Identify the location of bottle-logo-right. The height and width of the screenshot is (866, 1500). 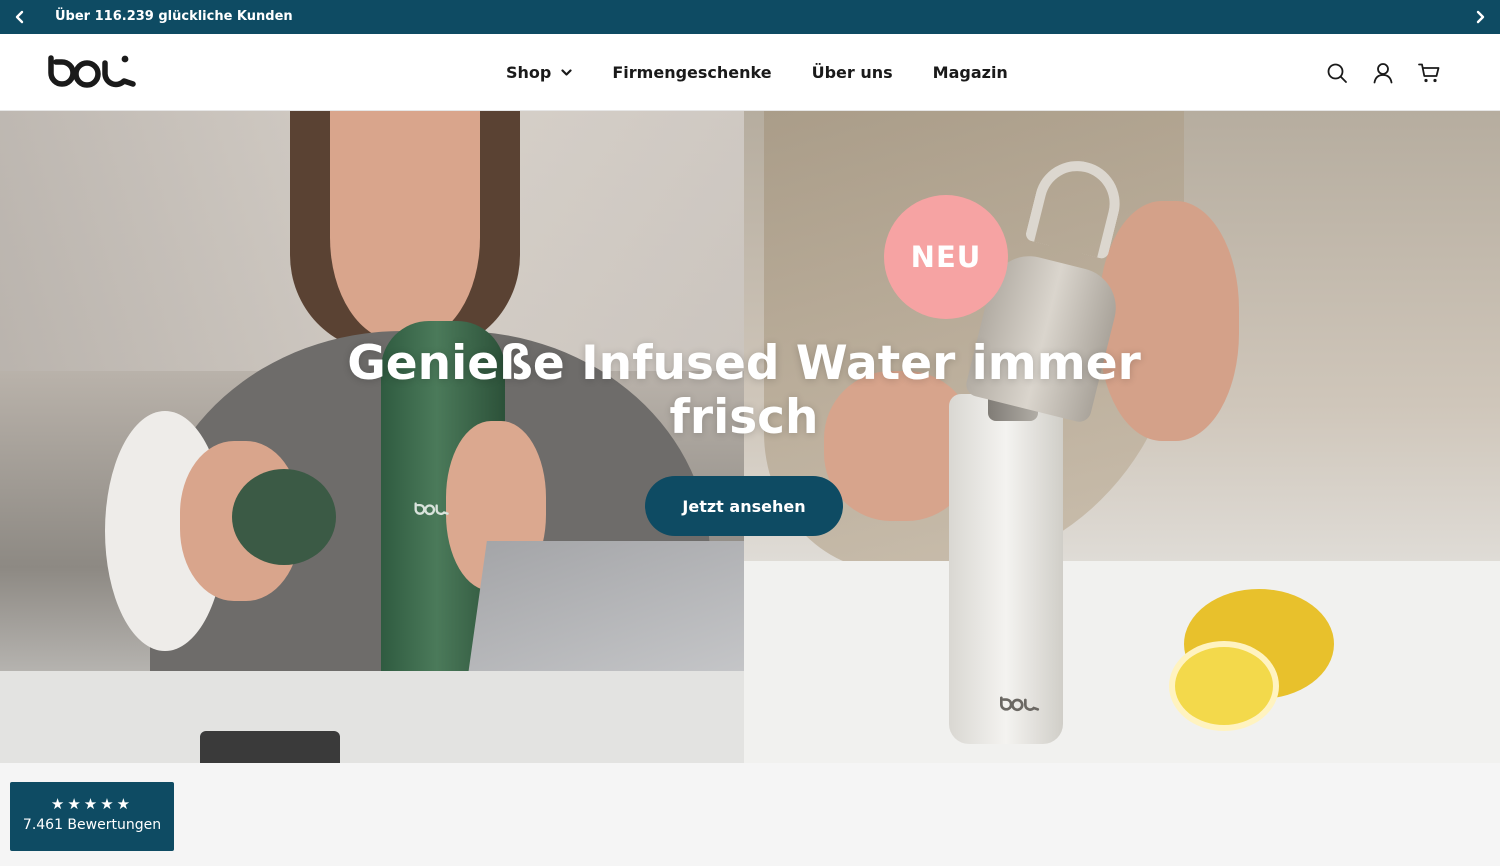
(1020, 704).